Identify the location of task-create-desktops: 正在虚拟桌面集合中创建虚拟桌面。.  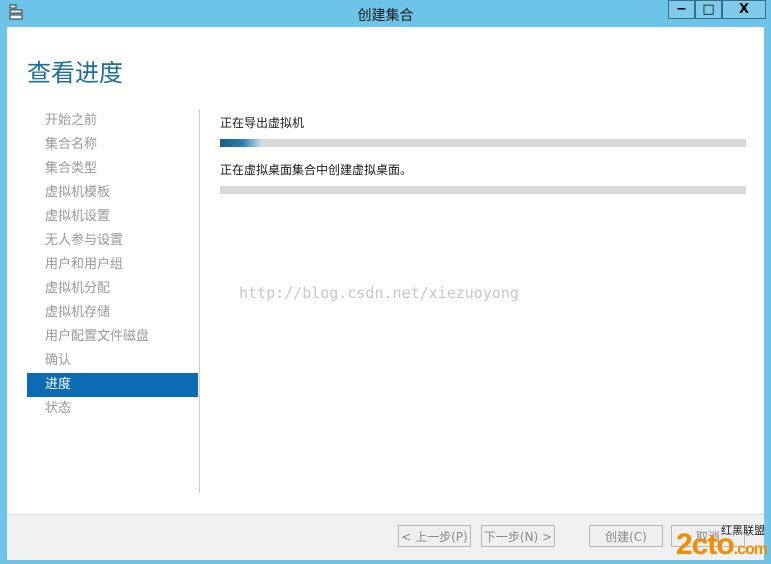
(483, 177).